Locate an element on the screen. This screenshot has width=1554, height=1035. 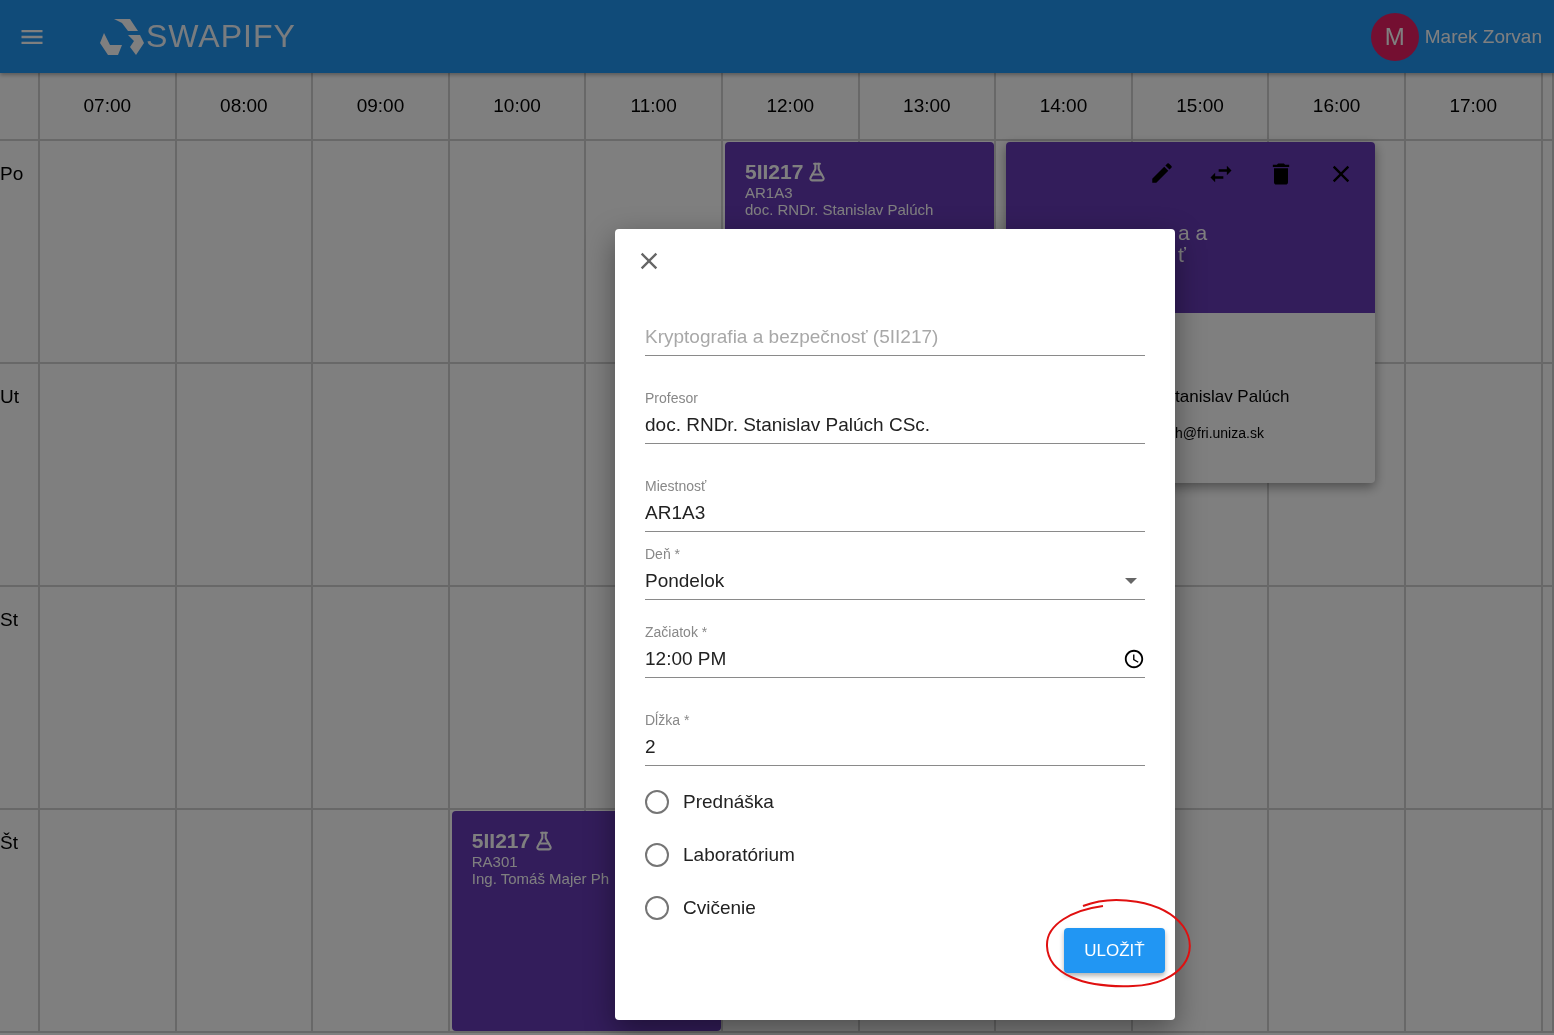
hour-label: 10:00 is located at coordinates (517, 106).